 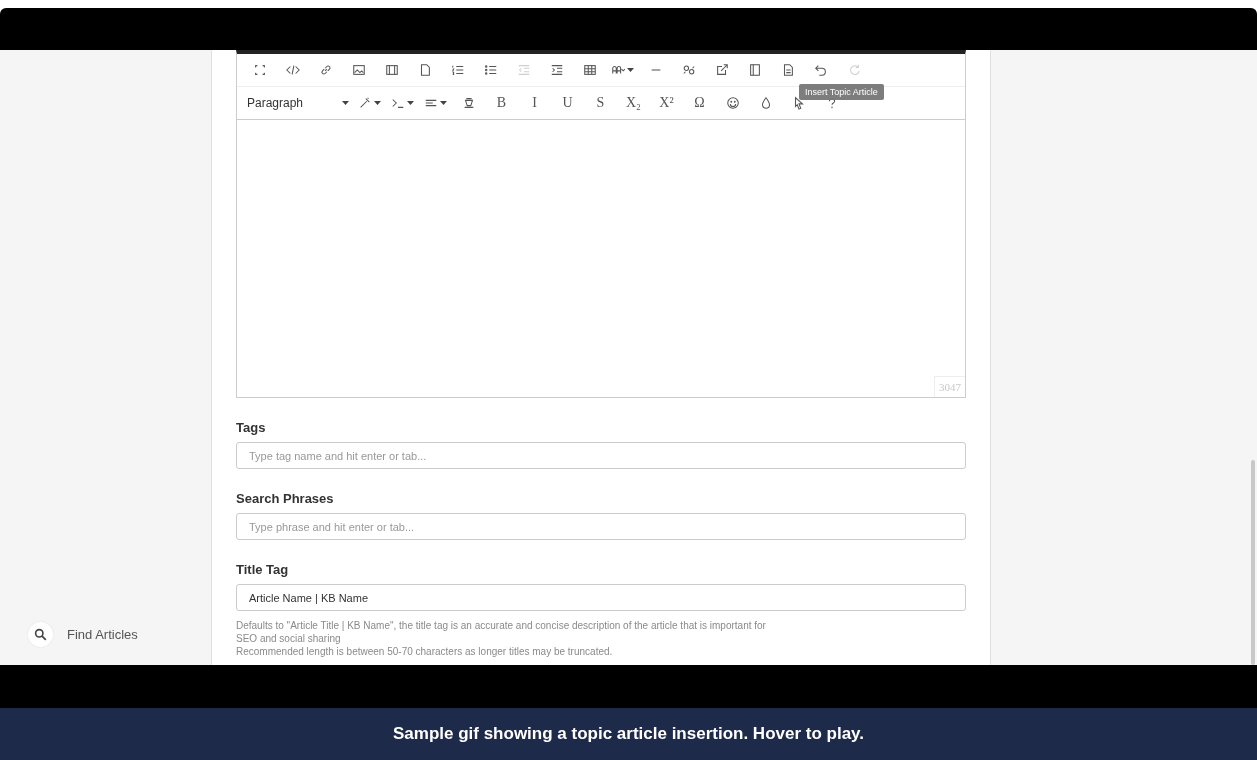 What do you see at coordinates (289, 638) in the screenshot?
I see `help-text: SEO and social sharing` at bounding box center [289, 638].